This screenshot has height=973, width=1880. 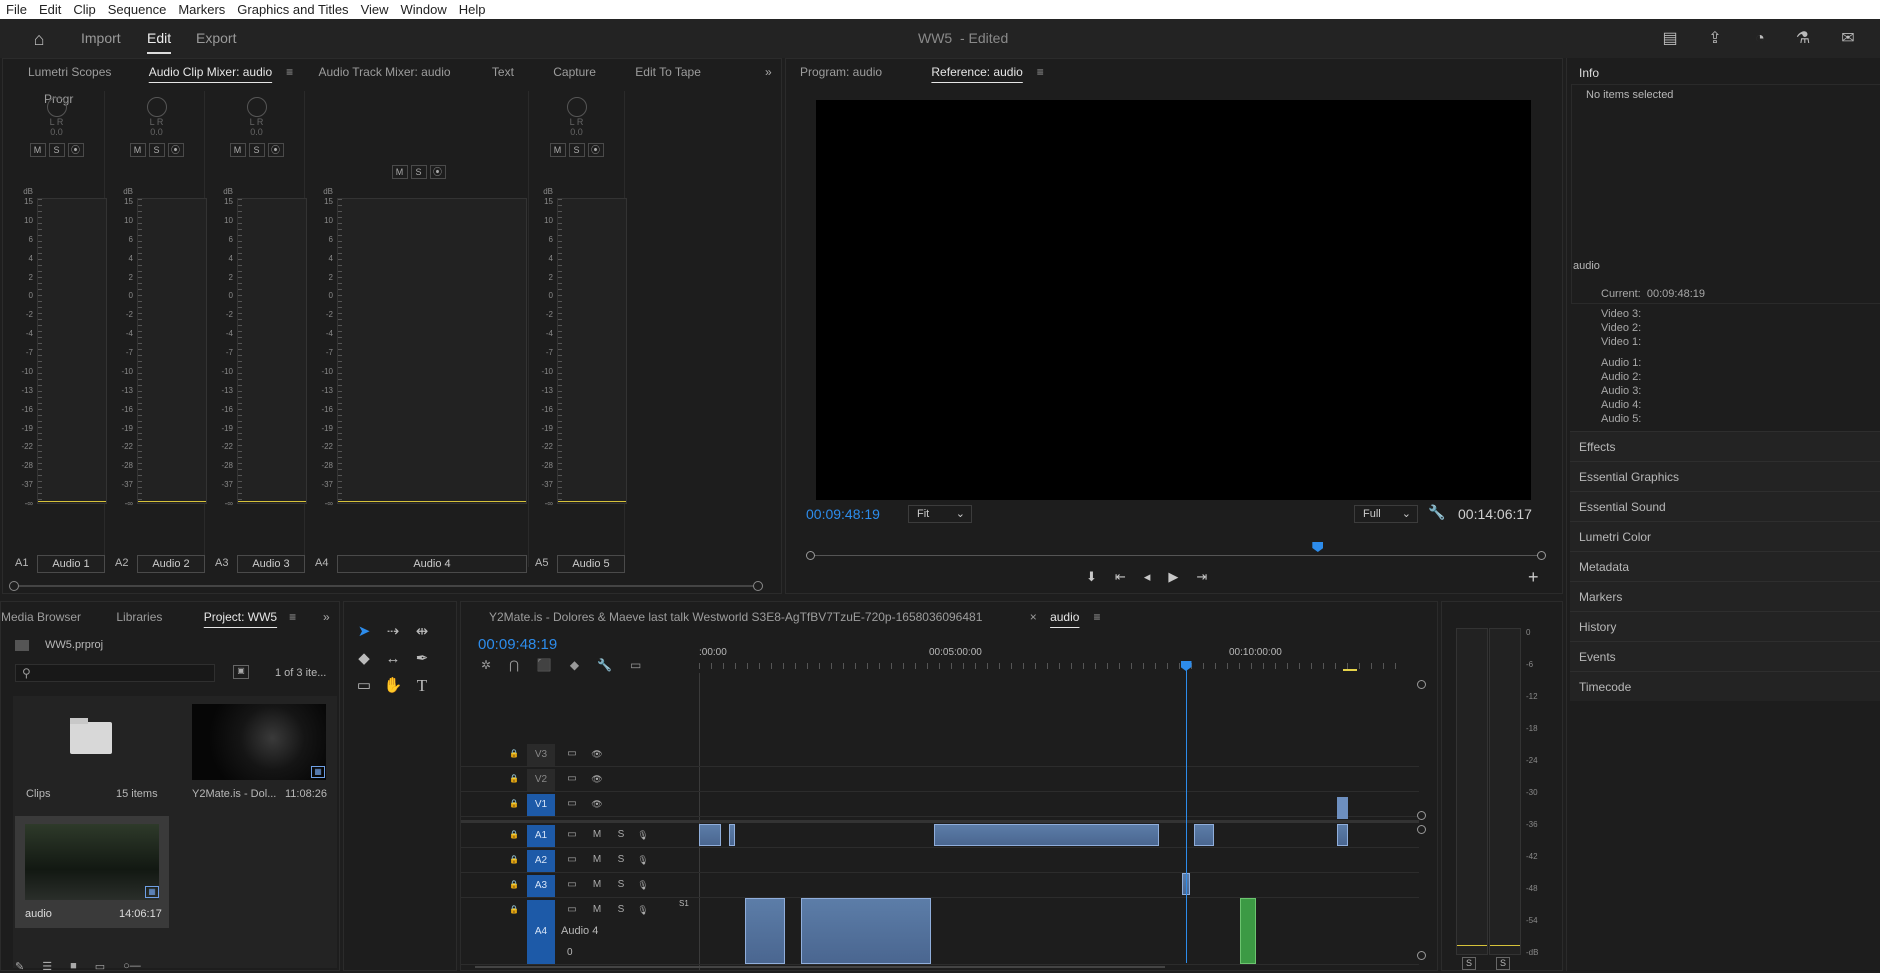 I want to click on channel-name-a5: Audio 5, so click(x=591, y=564).